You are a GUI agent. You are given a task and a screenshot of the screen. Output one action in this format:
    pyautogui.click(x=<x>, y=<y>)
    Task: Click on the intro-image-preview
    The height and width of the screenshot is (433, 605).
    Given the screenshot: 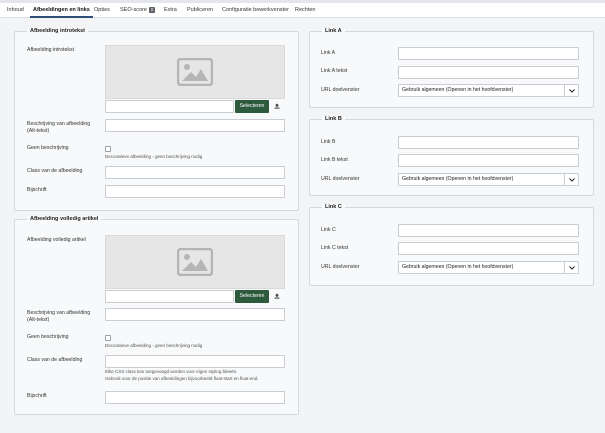 What is the action you would take?
    pyautogui.click(x=195, y=72)
    